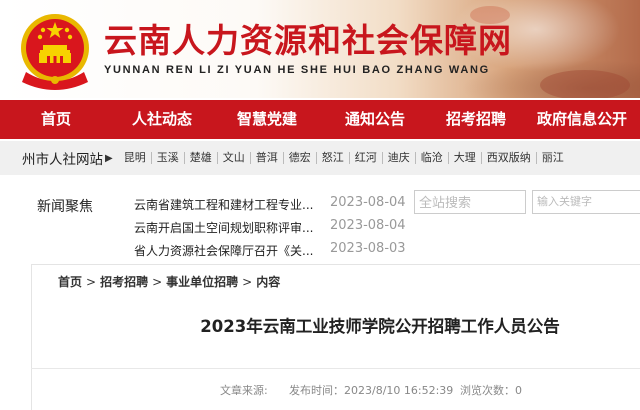  Describe the element at coordinates (135, 158) in the screenshot. I see `city-link: 昆明` at that location.